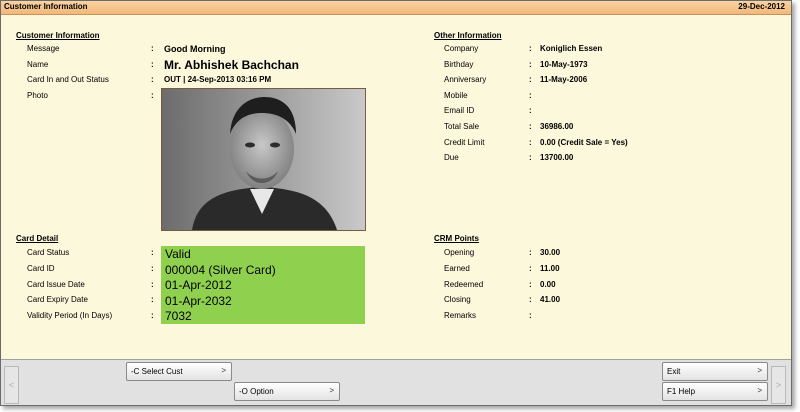 Image resolution: width=800 pixels, height=412 pixels. Describe the element at coordinates (715, 391) in the screenshot. I see `help-button: F1 Help >` at that location.